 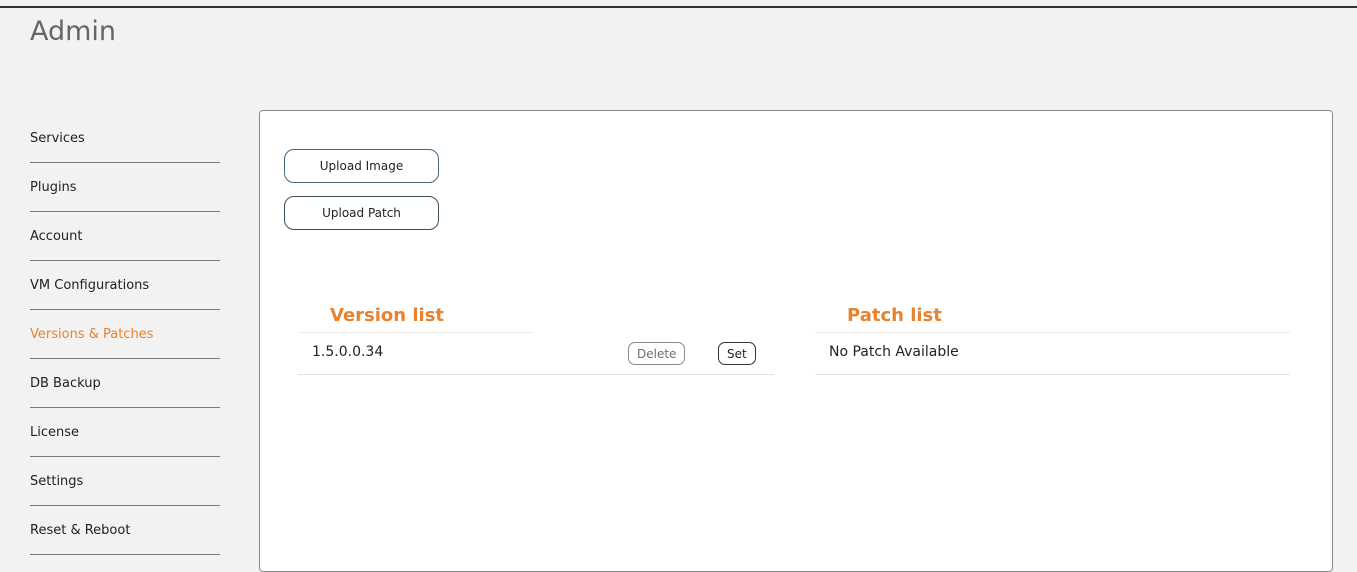 What do you see at coordinates (348, 352) in the screenshot?
I see `version-number: 1.5.0.0.34` at bounding box center [348, 352].